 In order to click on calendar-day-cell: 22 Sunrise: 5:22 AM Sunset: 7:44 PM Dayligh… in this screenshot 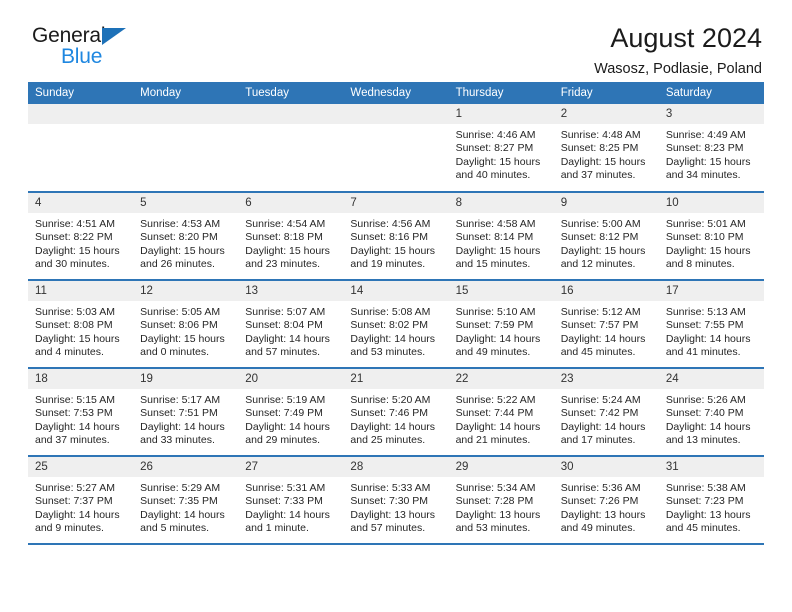, I will do `click(501, 412)`.